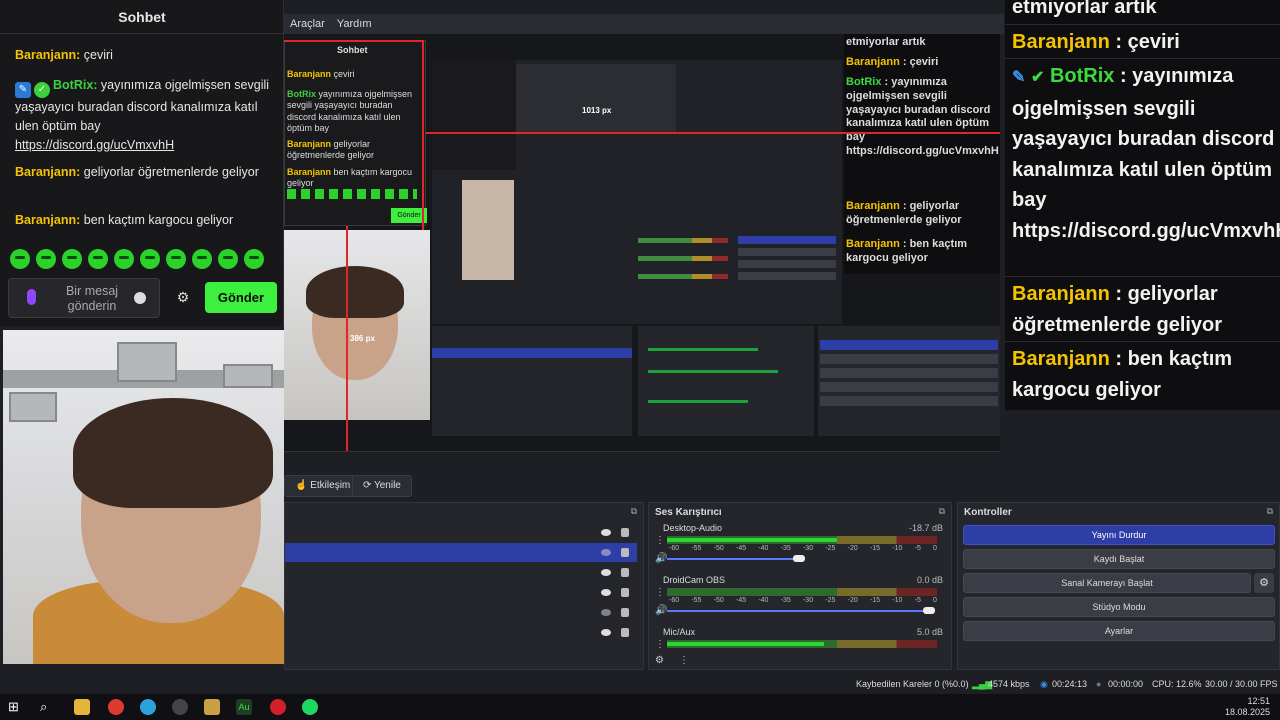  What do you see at coordinates (16, 707) in the screenshot?
I see `windows-start-icon: ⊞` at bounding box center [16, 707].